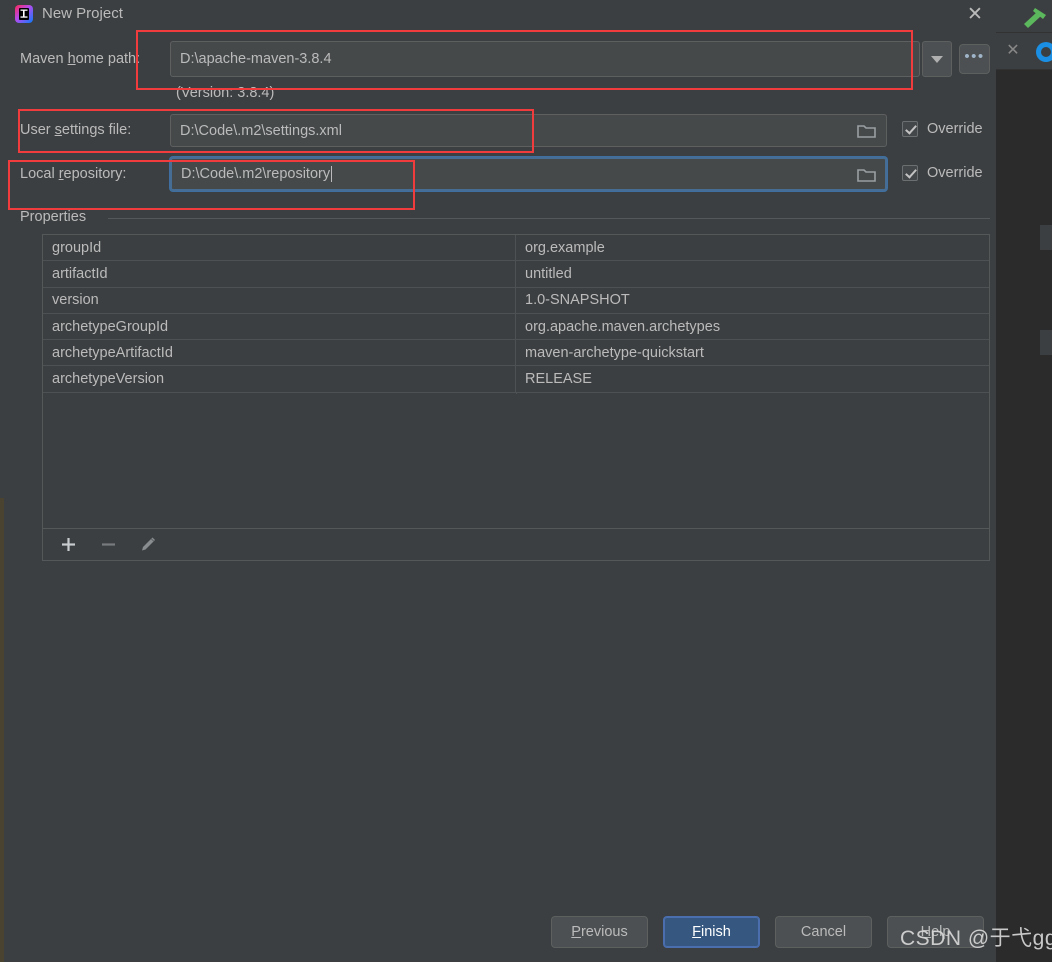  What do you see at coordinates (623, 326) in the screenshot?
I see `property-value-cell: org.apache.maven.archetypes` at bounding box center [623, 326].